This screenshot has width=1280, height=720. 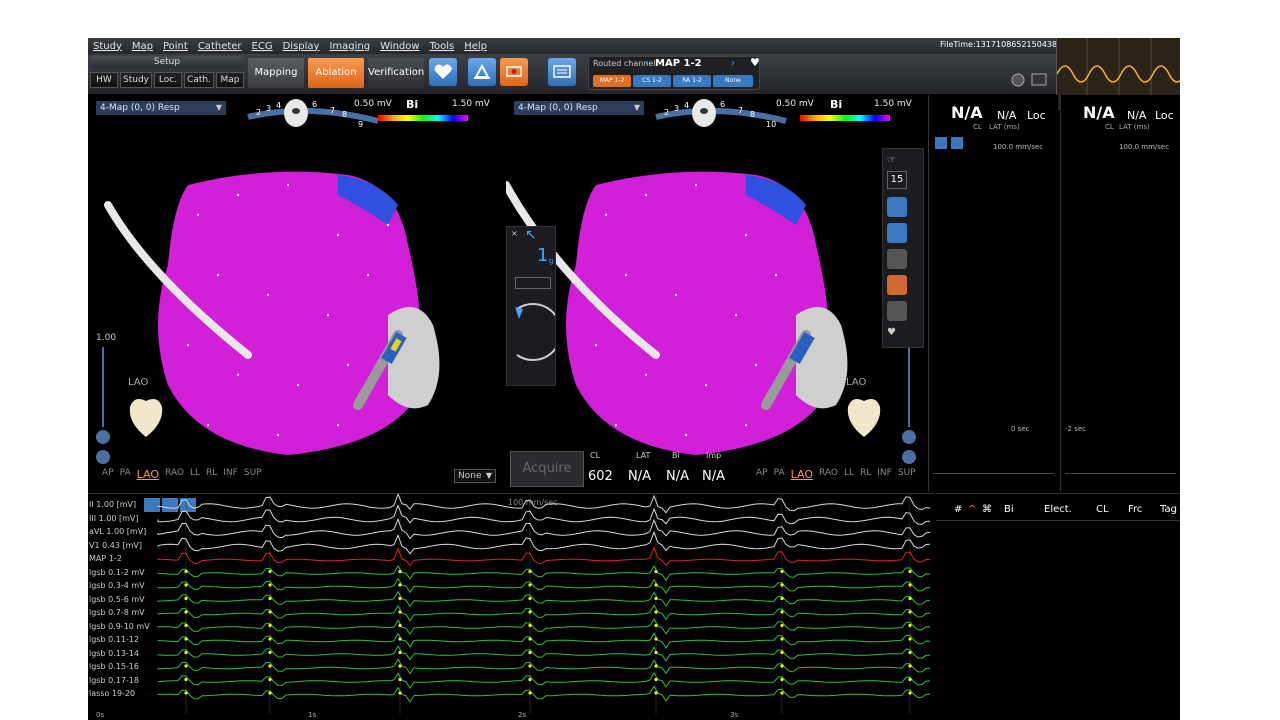 What do you see at coordinates (117, 572) in the screenshot?
I see `ecg-channel-label: lgsb 0.1-2 mV` at bounding box center [117, 572].